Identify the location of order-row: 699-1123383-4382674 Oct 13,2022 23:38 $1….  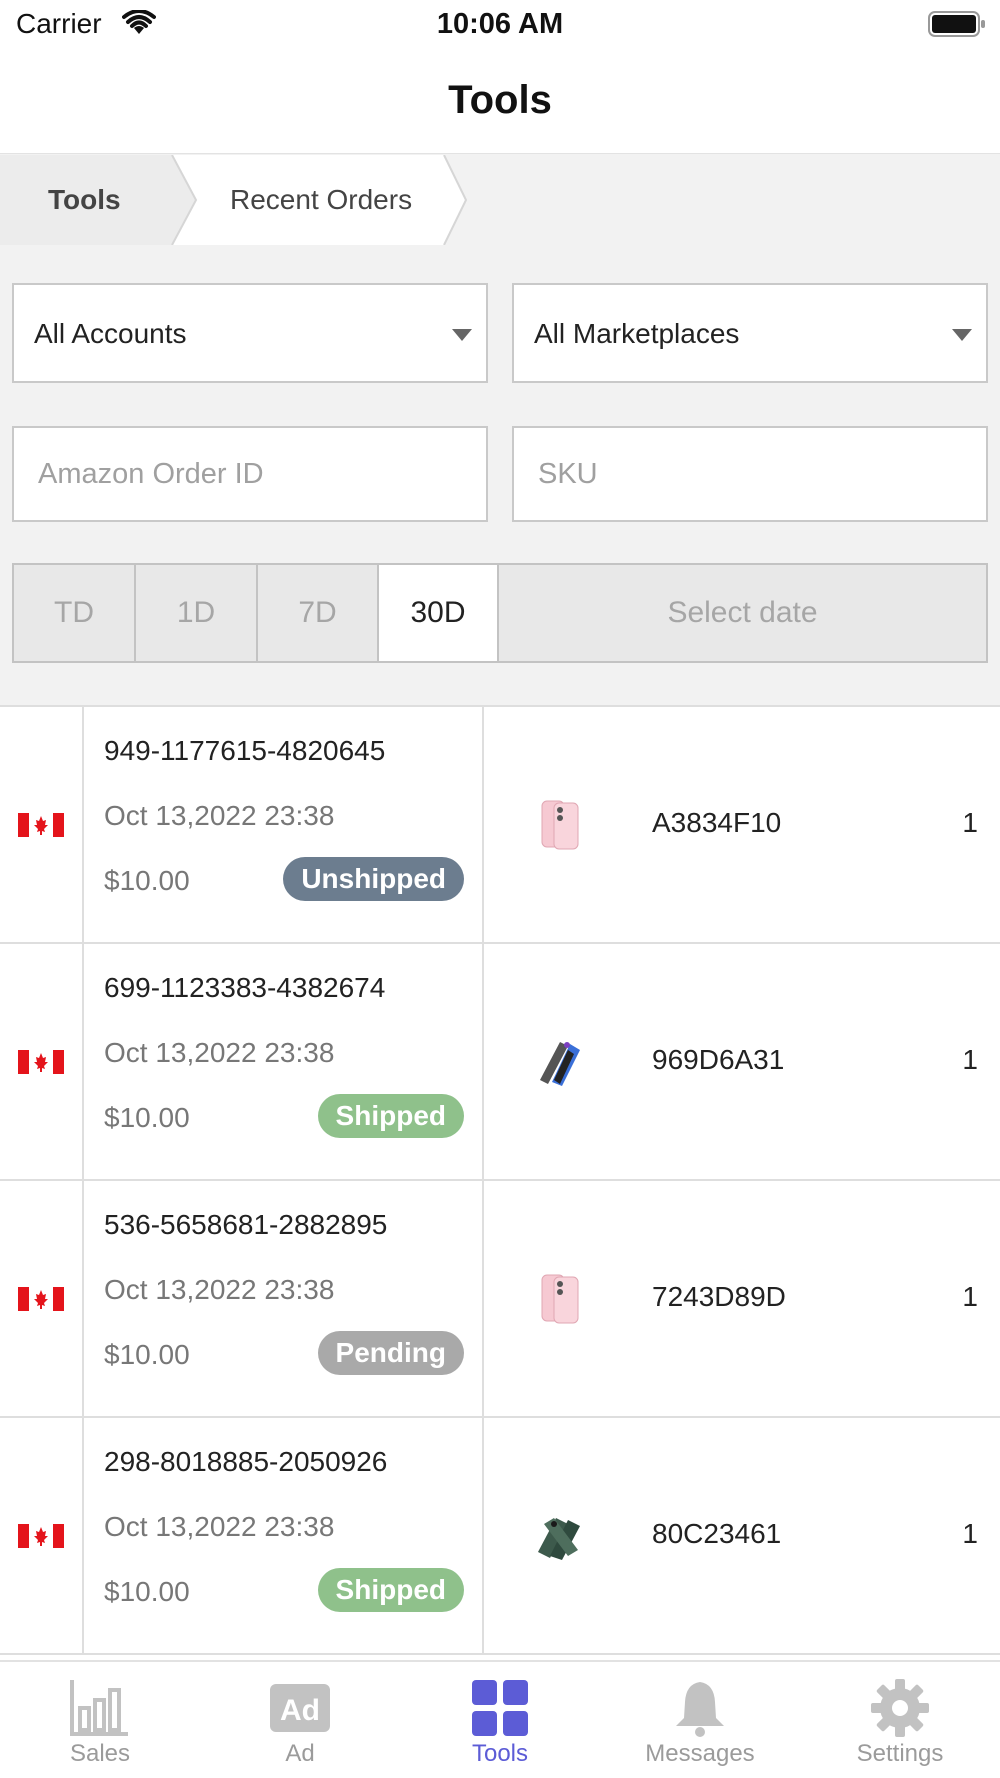
(500, 1062).